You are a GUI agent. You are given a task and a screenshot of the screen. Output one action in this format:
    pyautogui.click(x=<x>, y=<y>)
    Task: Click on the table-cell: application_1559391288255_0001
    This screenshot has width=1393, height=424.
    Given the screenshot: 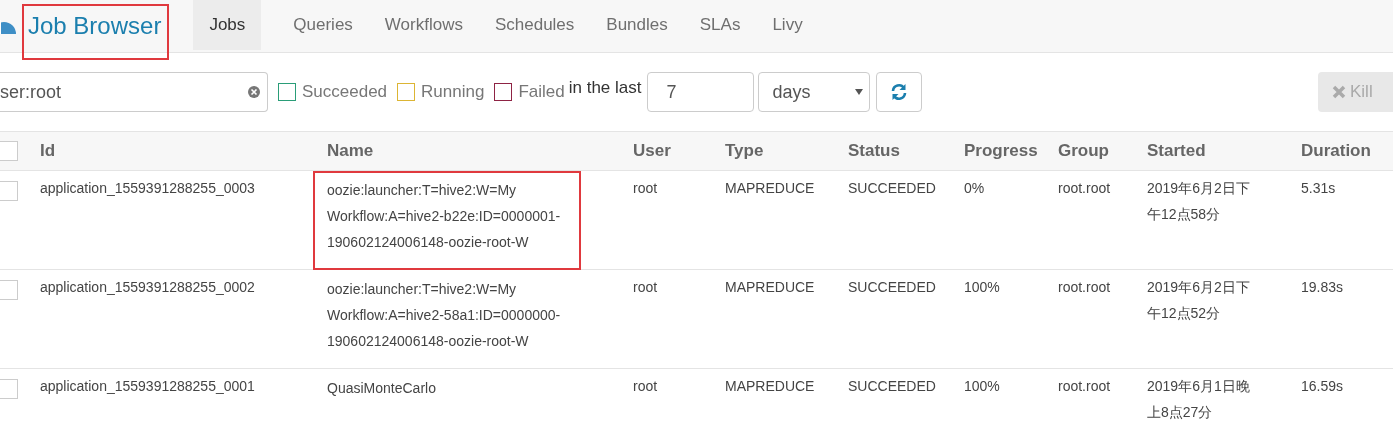 What is the action you would take?
    pyautogui.click(x=147, y=386)
    